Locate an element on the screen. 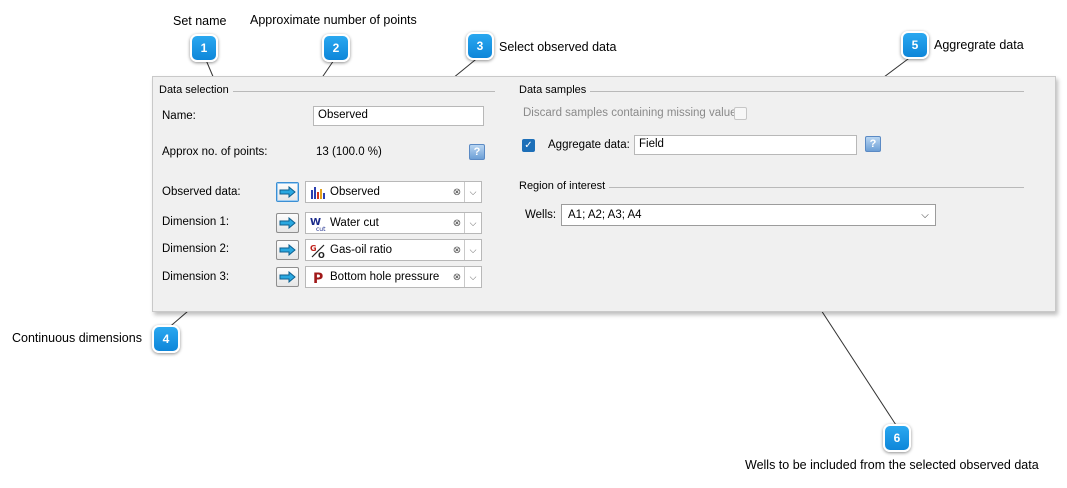 The height and width of the screenshot is (488, 1067). svg-text: cut is located at coordinates (321, 228).